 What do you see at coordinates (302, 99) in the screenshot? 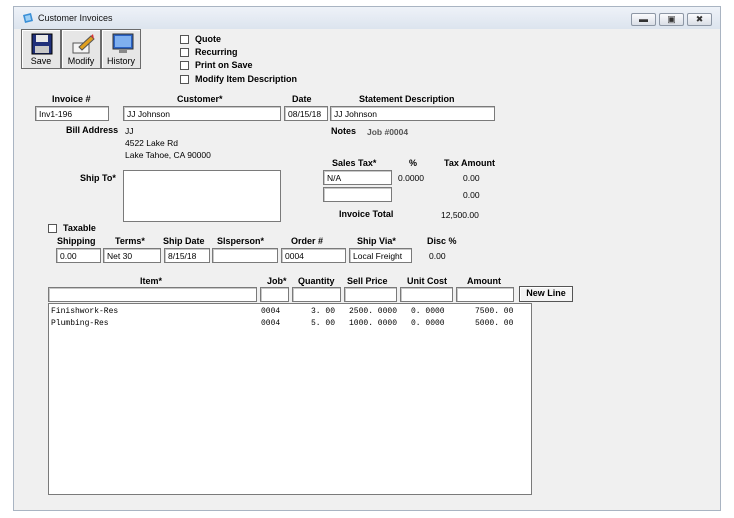
I see `date-label: Date` at bounding box center [302, 99].